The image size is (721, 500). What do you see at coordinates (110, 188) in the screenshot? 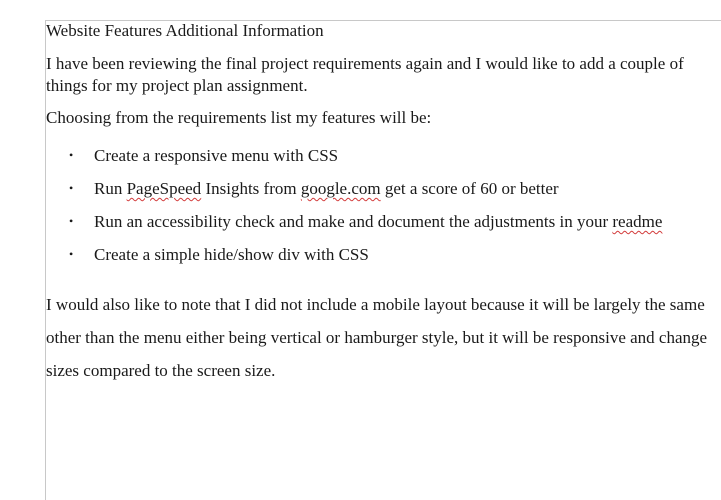
I see `feature-text: Run` at bounding box center [110, 188].